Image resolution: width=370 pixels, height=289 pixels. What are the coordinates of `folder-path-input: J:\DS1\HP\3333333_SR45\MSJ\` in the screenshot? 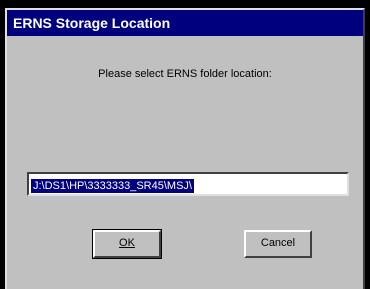 It's located at (188, 184).